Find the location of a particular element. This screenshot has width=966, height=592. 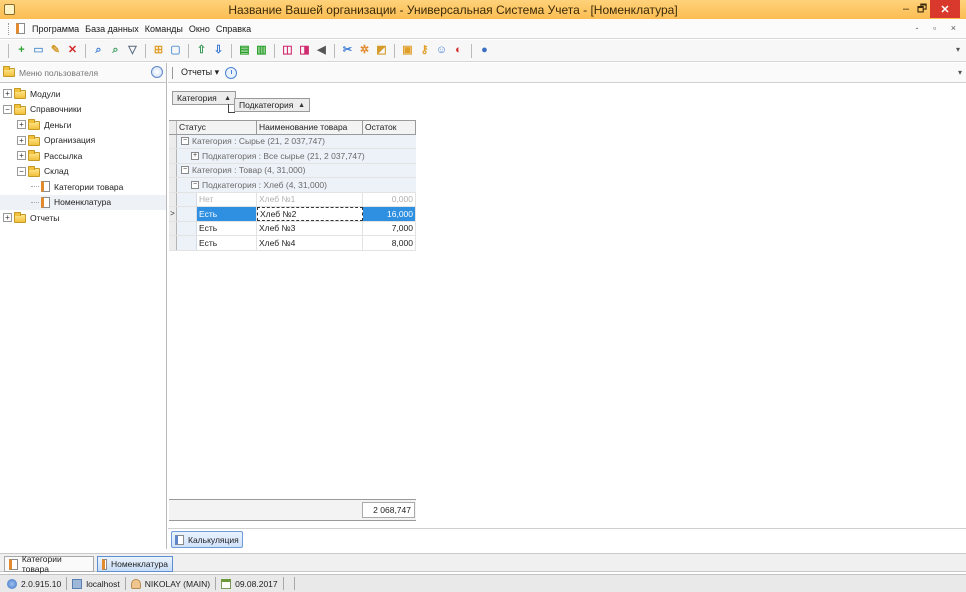

cell-qty: 7,000 is located at coordinates (389, 228).